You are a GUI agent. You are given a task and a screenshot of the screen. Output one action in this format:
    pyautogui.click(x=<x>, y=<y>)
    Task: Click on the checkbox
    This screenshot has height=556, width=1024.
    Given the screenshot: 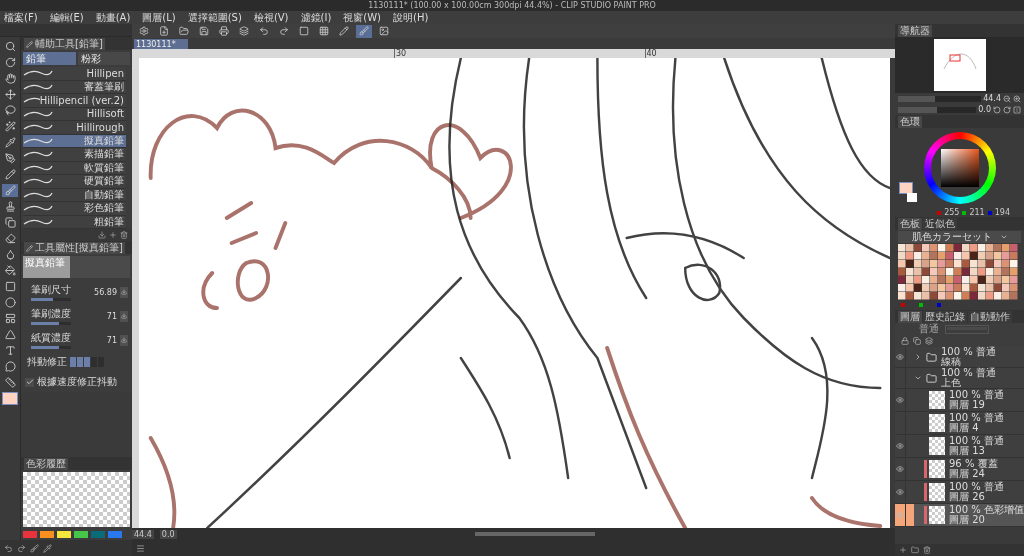 What is the action you would take?
    pyautogui.click(x=29, y=382)
    